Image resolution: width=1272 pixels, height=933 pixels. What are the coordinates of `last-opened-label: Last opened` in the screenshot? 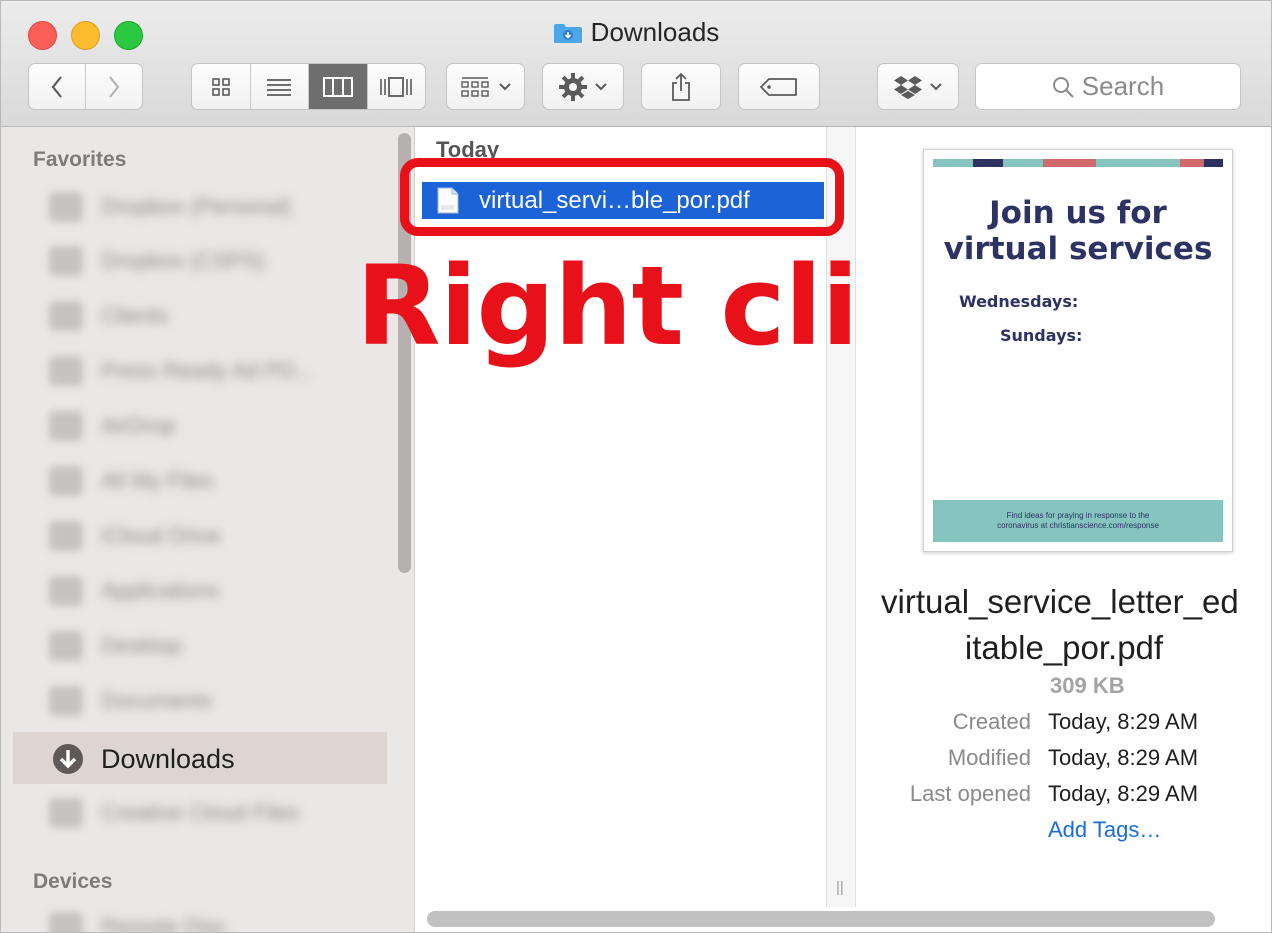 It's located at (970, 793).